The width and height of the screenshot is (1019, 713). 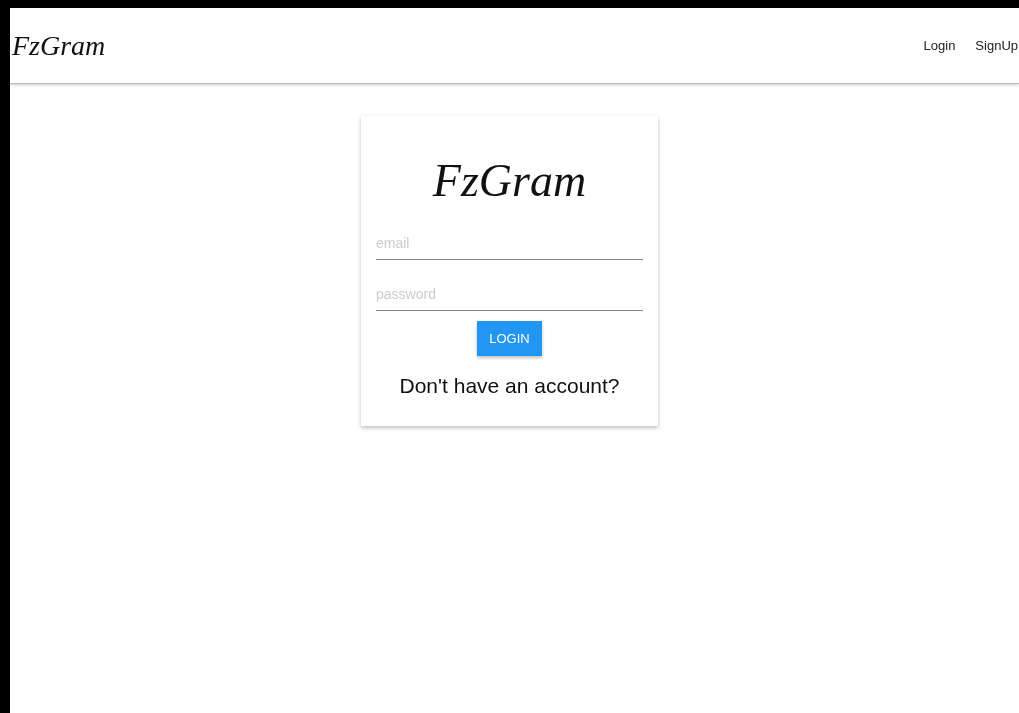 I want to click on nav-link: SignUp, so click(x=996, y=45).